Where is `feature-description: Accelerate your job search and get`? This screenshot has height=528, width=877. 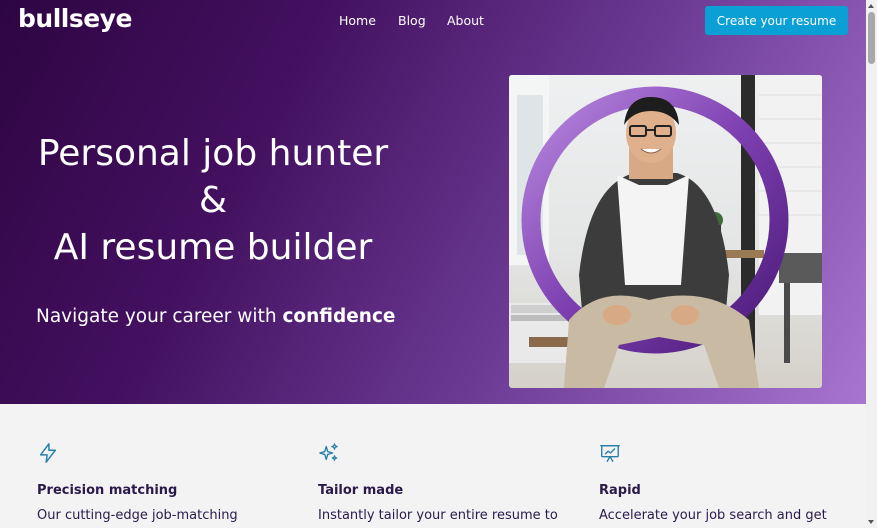 feature-description: Accelerate your job search and get is located at coordinates (713, 515).